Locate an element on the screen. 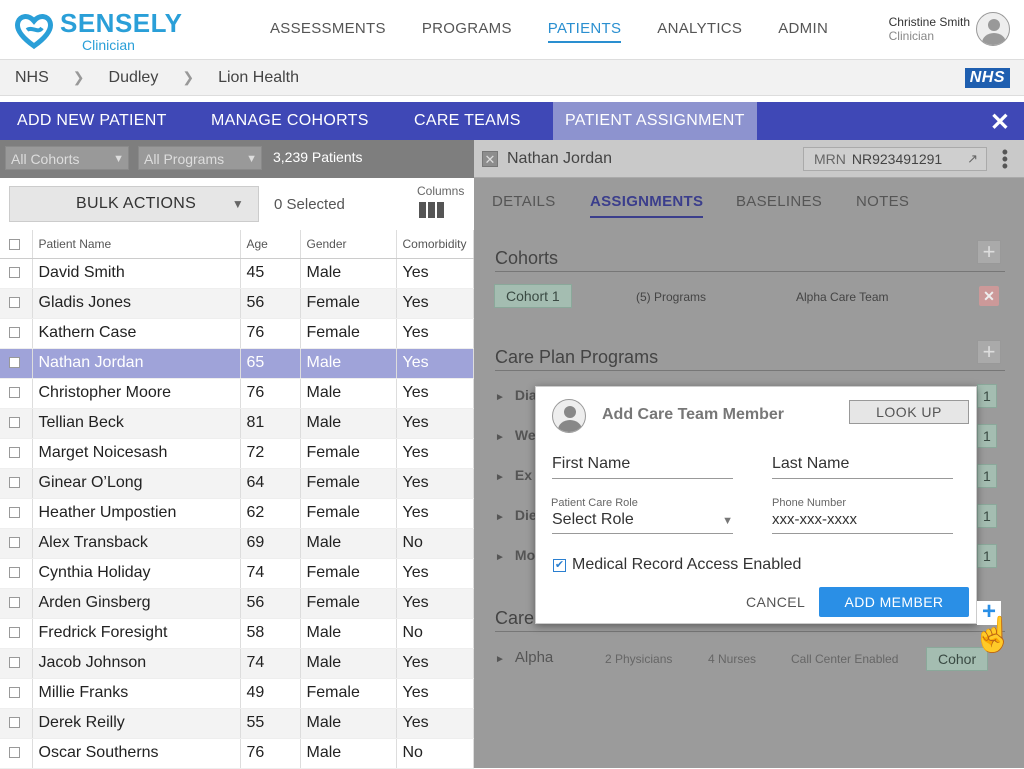 This screenshot has height=769, width=1024. table-row: Fredrick Foresight 58 Male No is located at coordinates (237, 633).